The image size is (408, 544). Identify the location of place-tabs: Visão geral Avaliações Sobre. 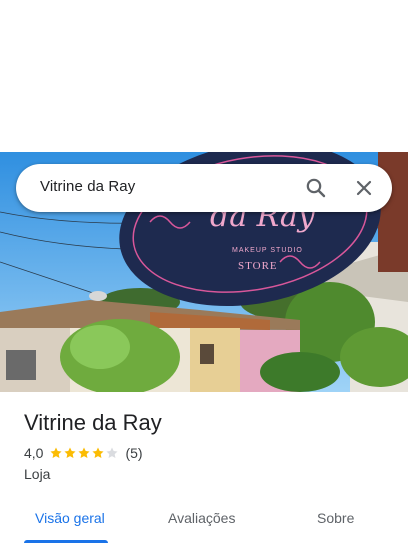
(204, 522).